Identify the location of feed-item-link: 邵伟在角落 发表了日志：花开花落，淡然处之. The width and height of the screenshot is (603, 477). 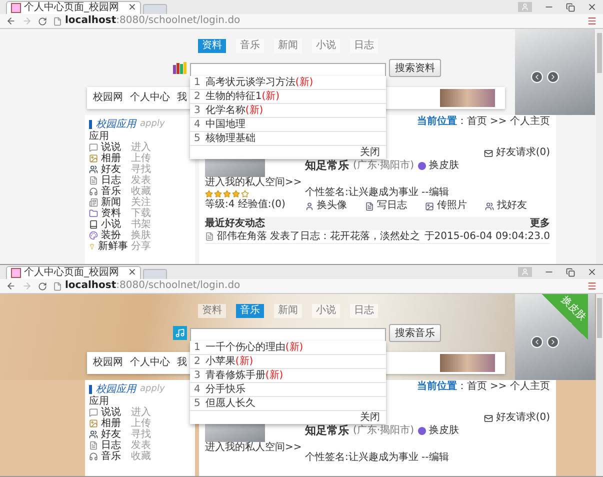
(312, 236).